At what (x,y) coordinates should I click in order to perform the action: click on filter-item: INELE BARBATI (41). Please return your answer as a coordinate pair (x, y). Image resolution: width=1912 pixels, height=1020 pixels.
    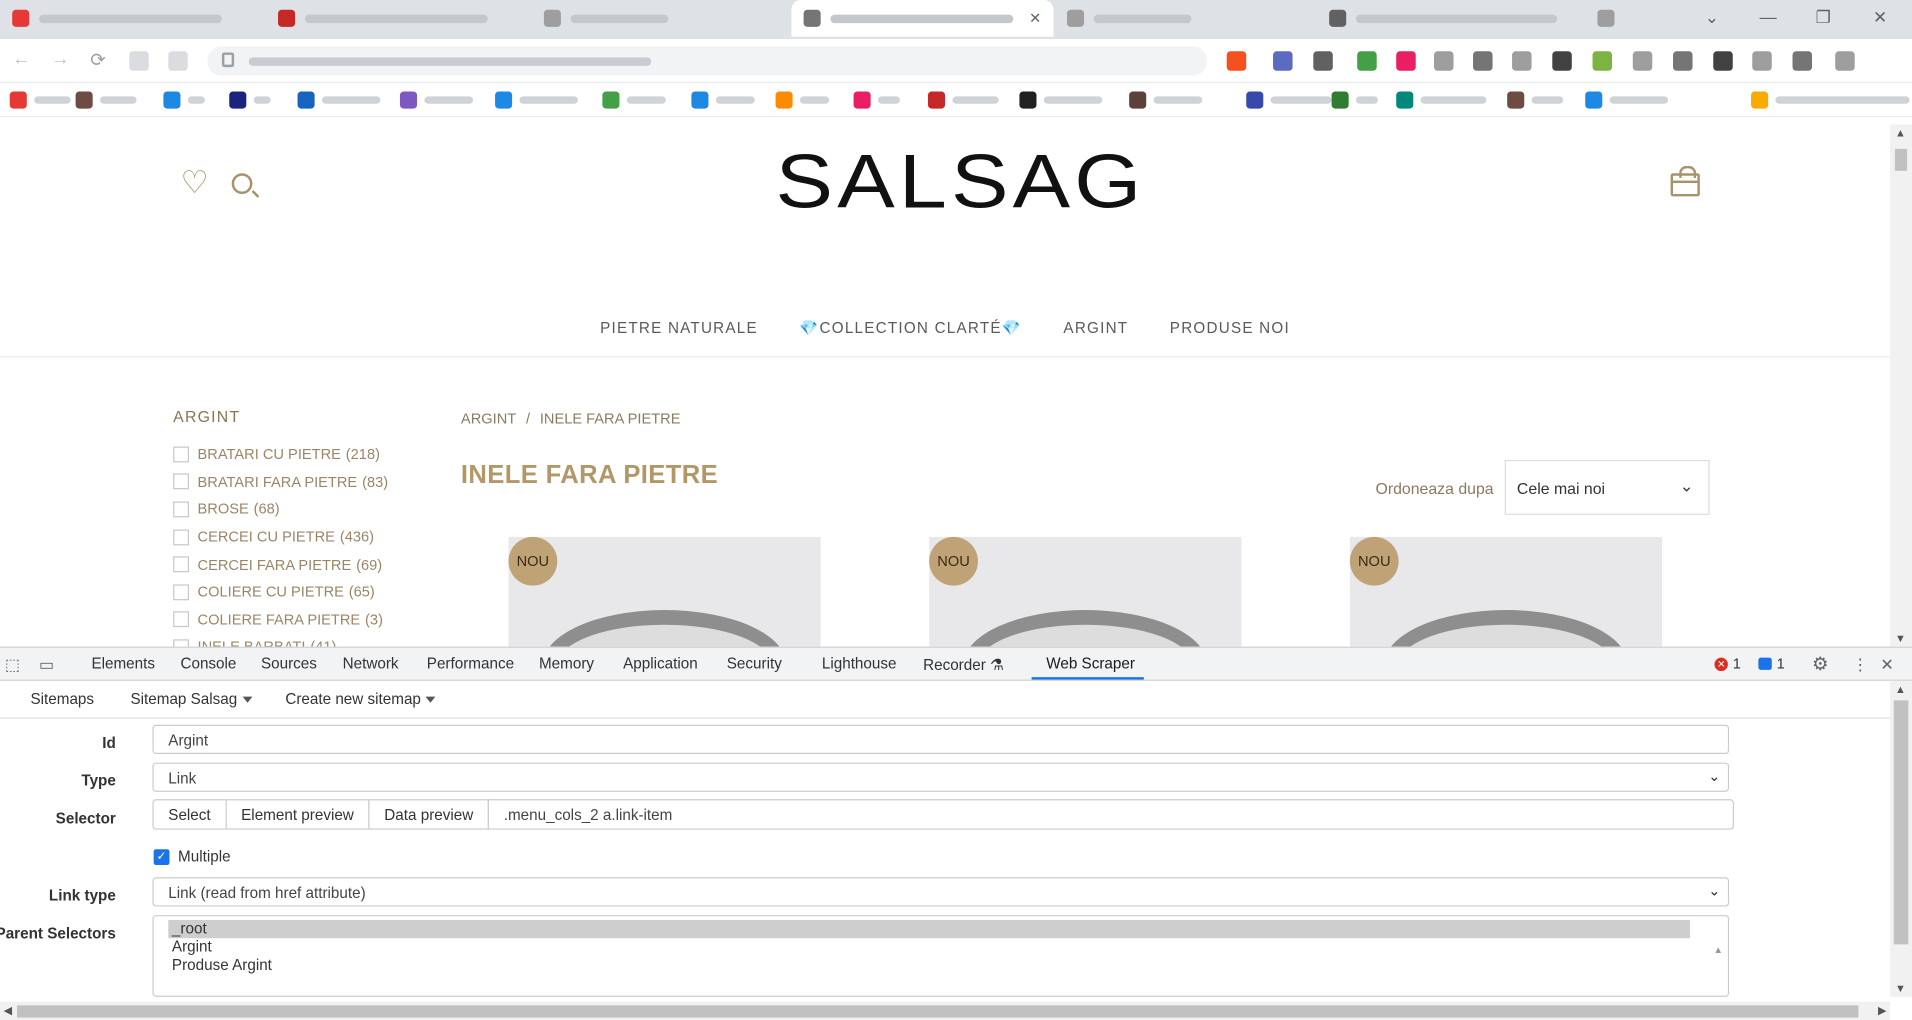
    Looking at the image, I should click on (307, 640).